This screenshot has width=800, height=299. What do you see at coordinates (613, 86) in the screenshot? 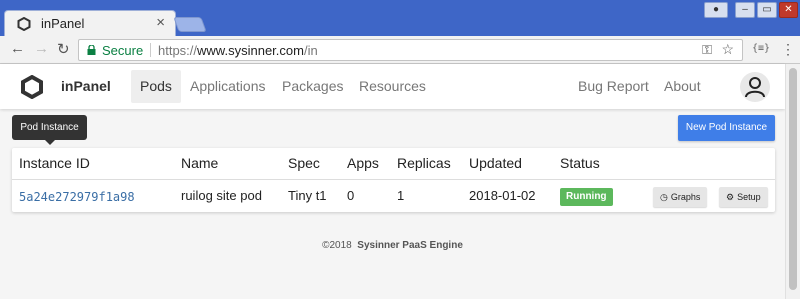
I see `nav-item-bug-report: Bug Report` at bounding box center [613, 86].